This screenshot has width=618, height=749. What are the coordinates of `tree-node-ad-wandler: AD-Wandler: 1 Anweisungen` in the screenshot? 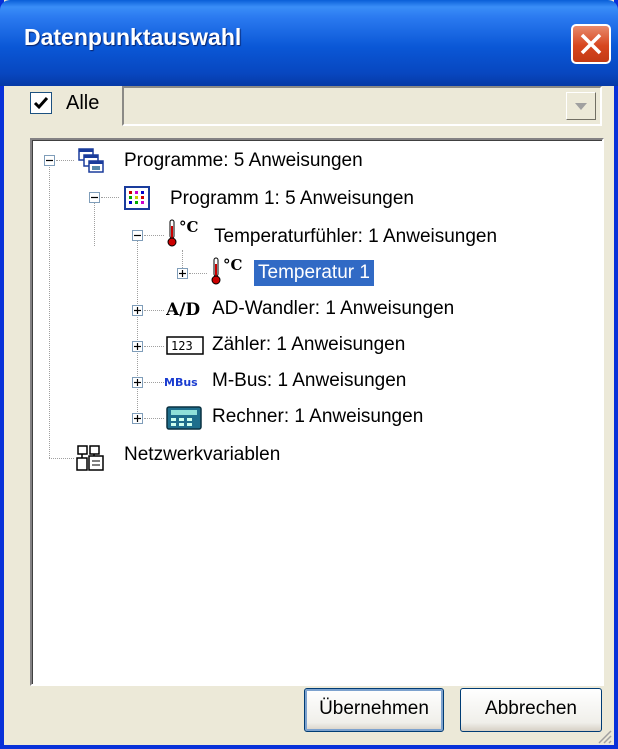 It's located at (333, 309).